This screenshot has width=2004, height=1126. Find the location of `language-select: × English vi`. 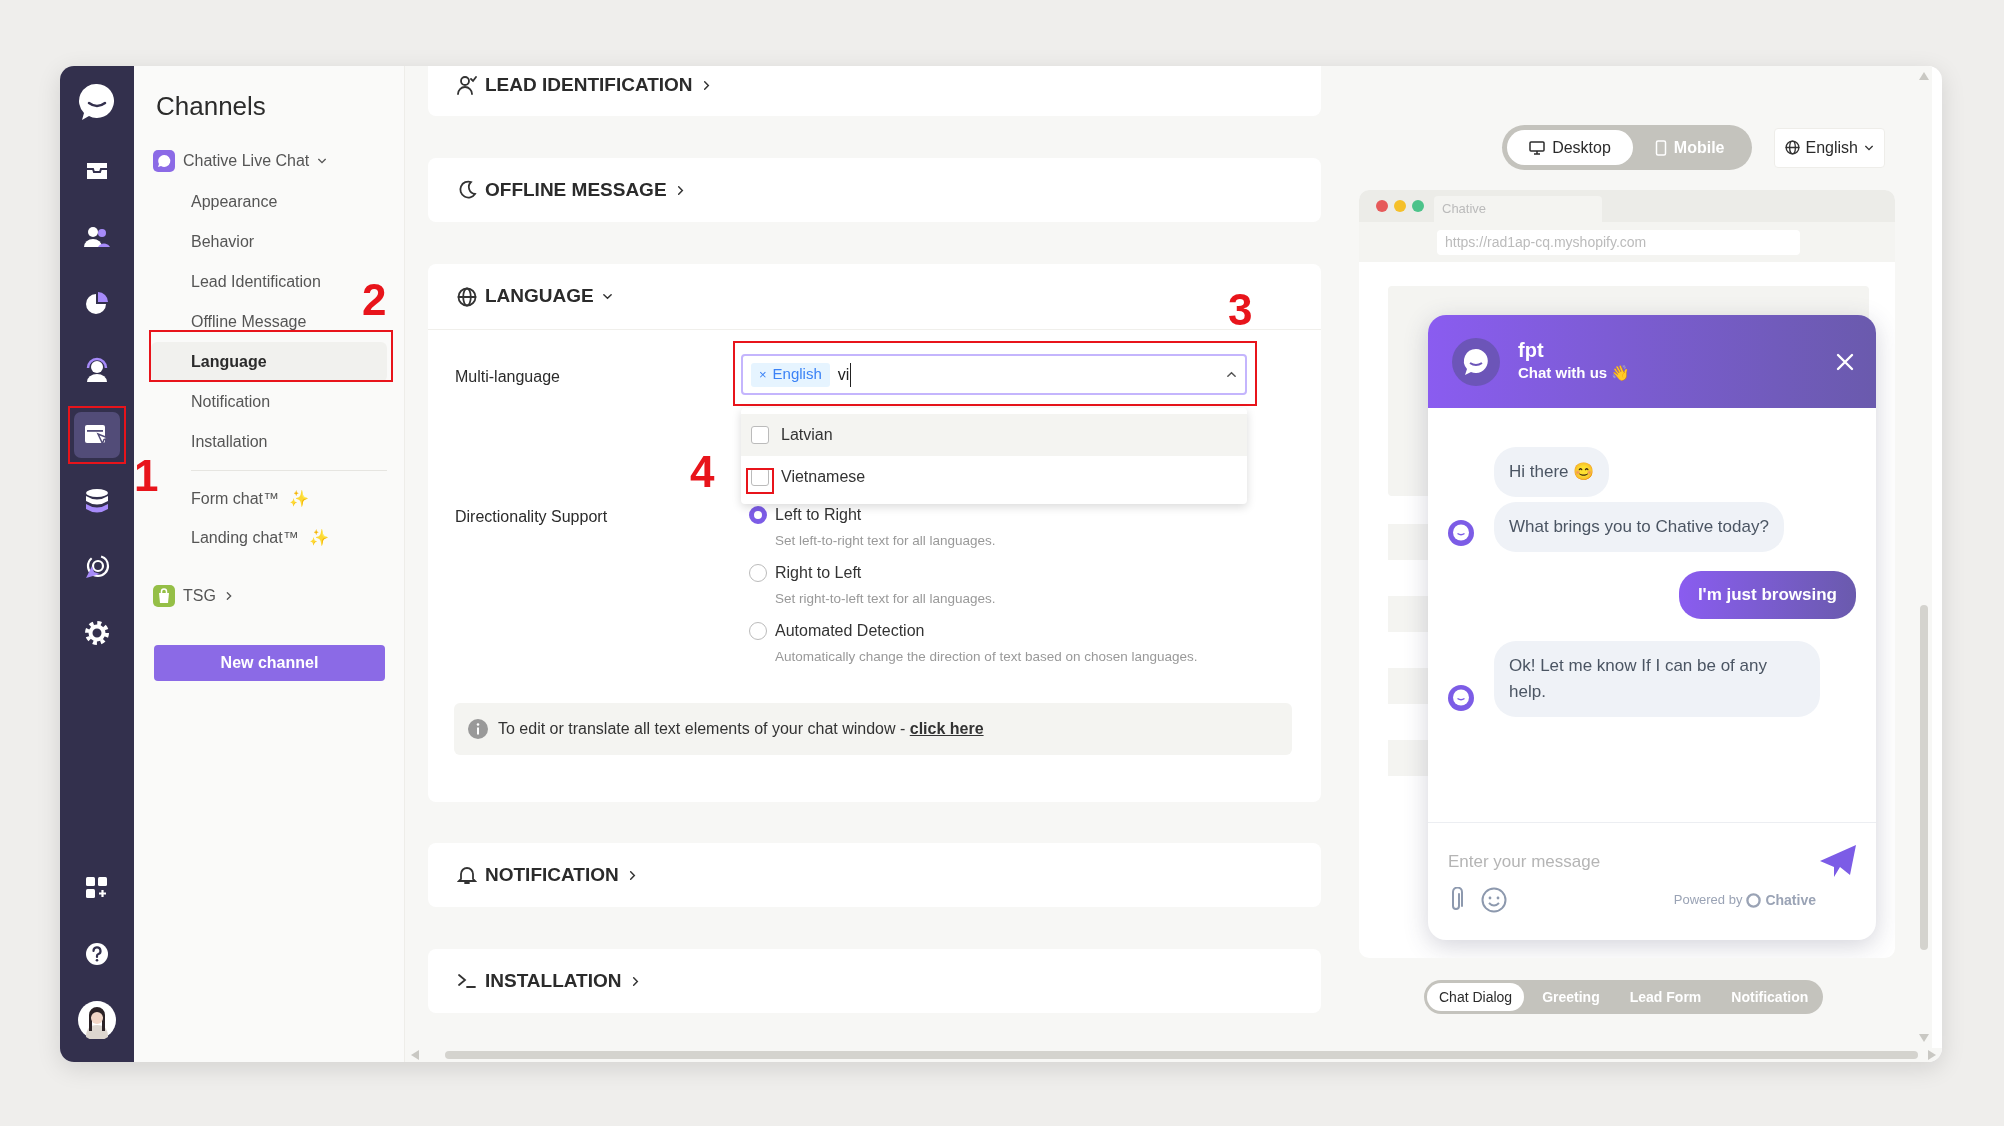

language-select: × English vi is located at coordinates (994, 374).